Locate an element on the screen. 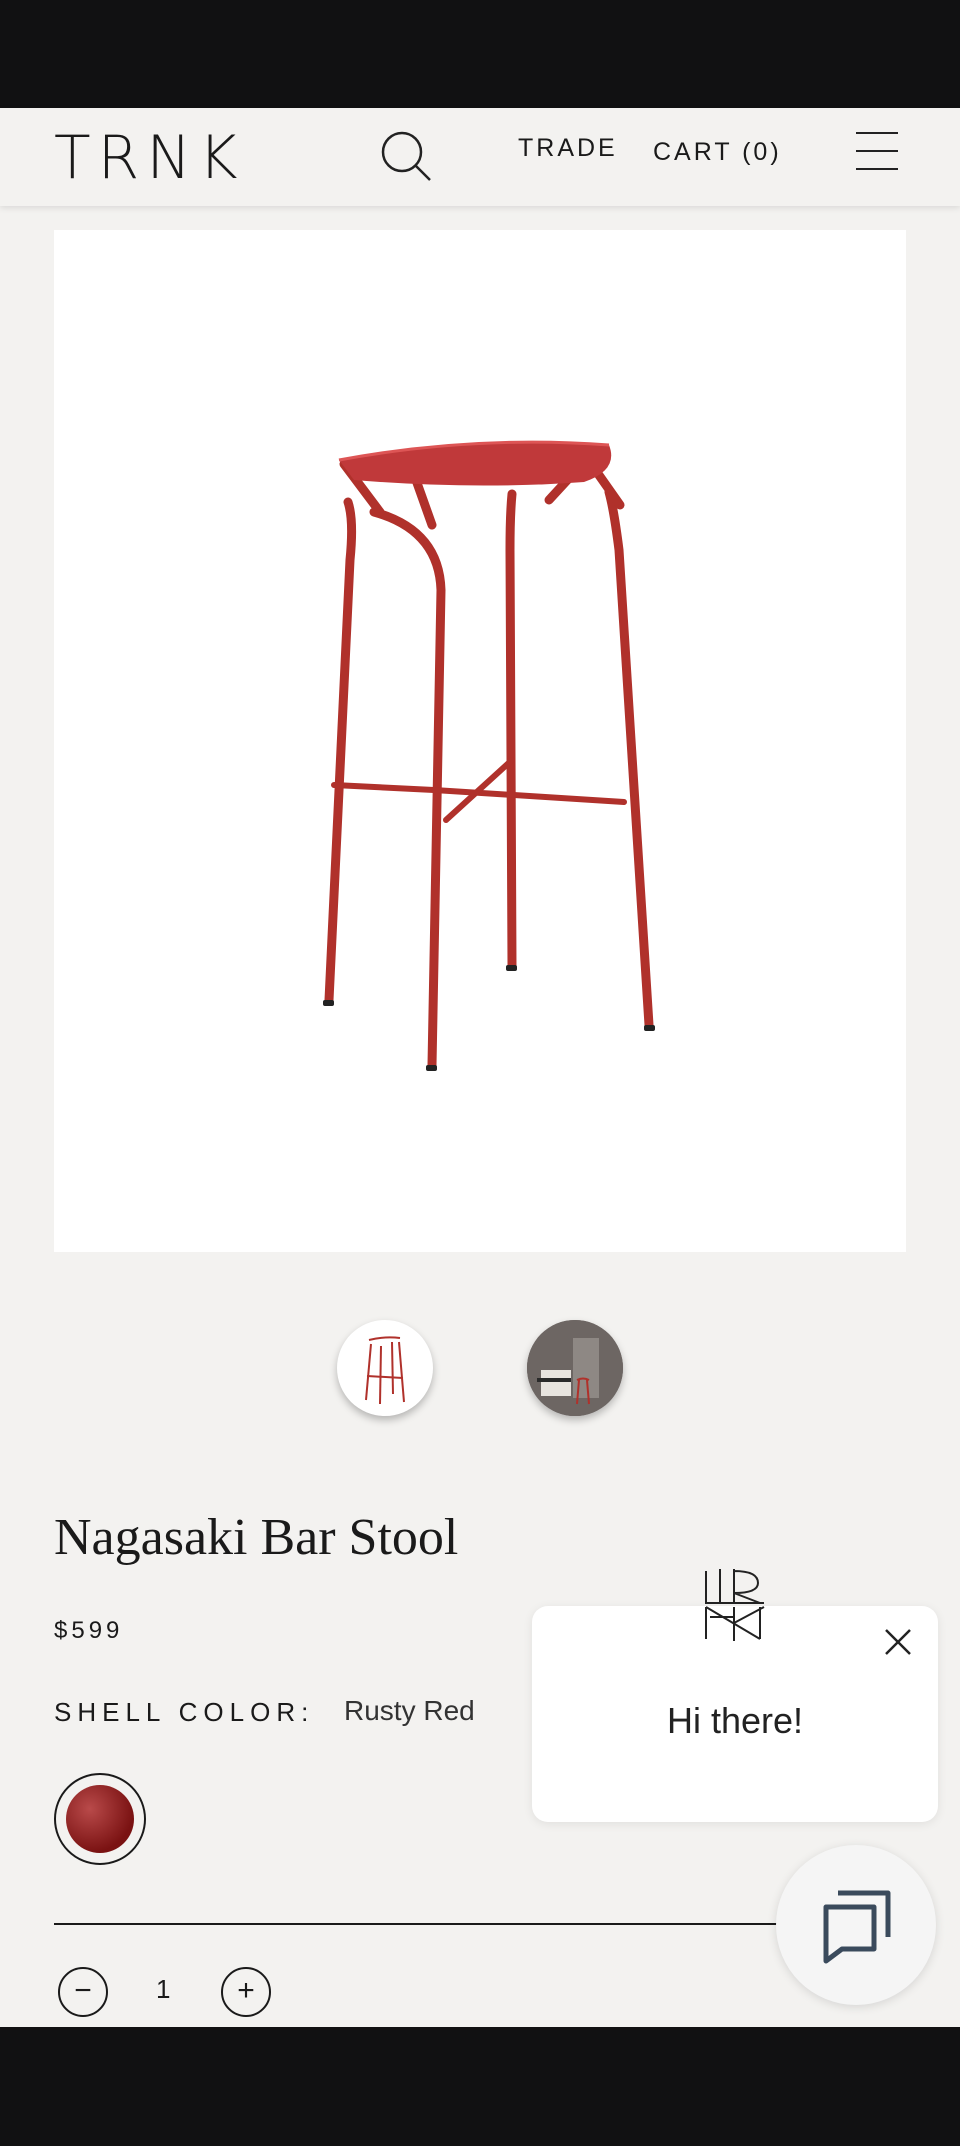 Image resolution: width=960 pixels, height=2146 pixels. divider is located at coordinates (424, 1924).